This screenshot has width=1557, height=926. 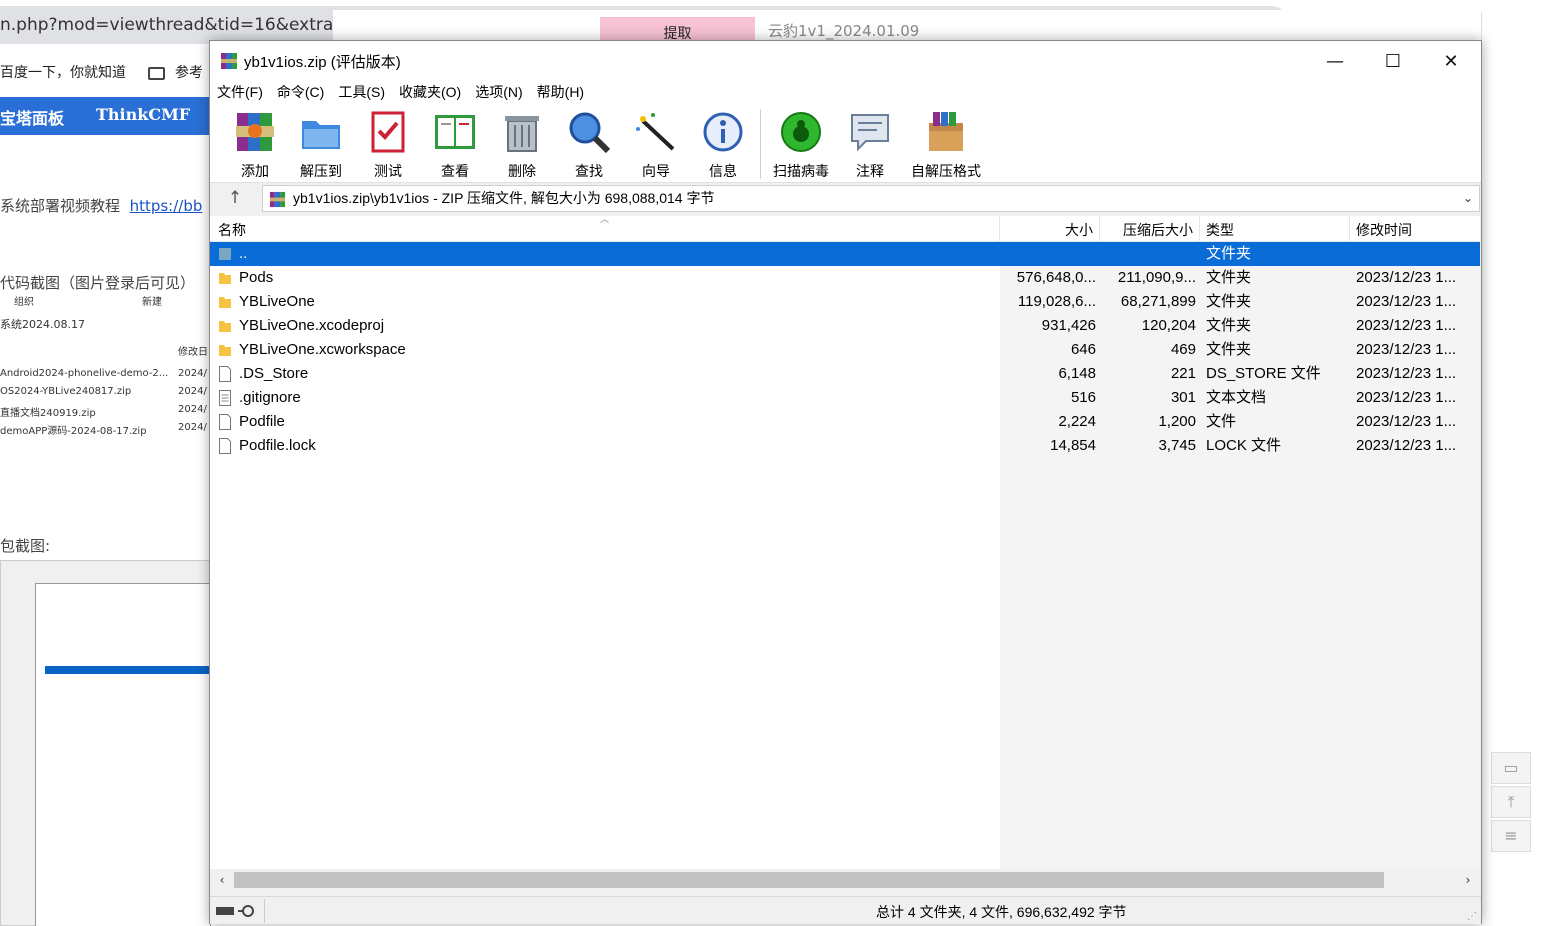 What do you see at coordinates (560, 92) in the screenshot?
I see `menu-help: 帮助(H)` at bounding box center [560, 92].